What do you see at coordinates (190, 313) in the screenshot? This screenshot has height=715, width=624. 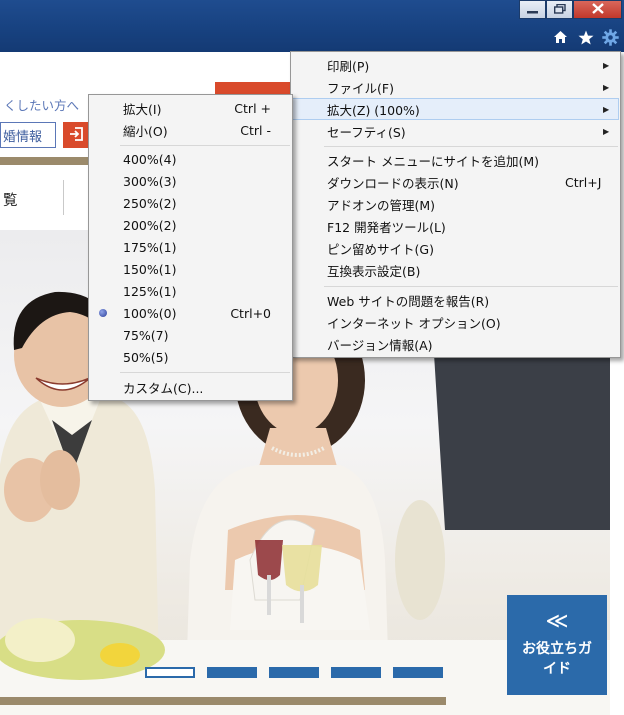 I see `zoom-100-item: 100%(0) Ctrl+0` at bounding box center [190, 313].